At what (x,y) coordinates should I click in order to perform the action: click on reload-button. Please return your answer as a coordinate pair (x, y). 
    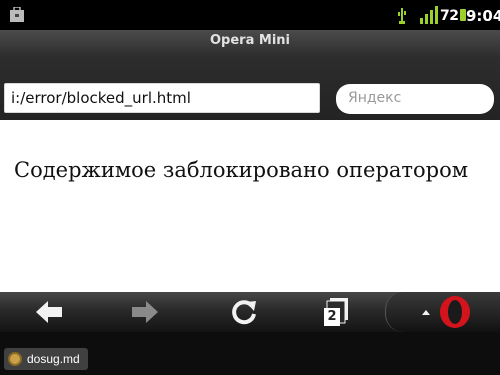
    Looking at the image, I should click on (244, 312).